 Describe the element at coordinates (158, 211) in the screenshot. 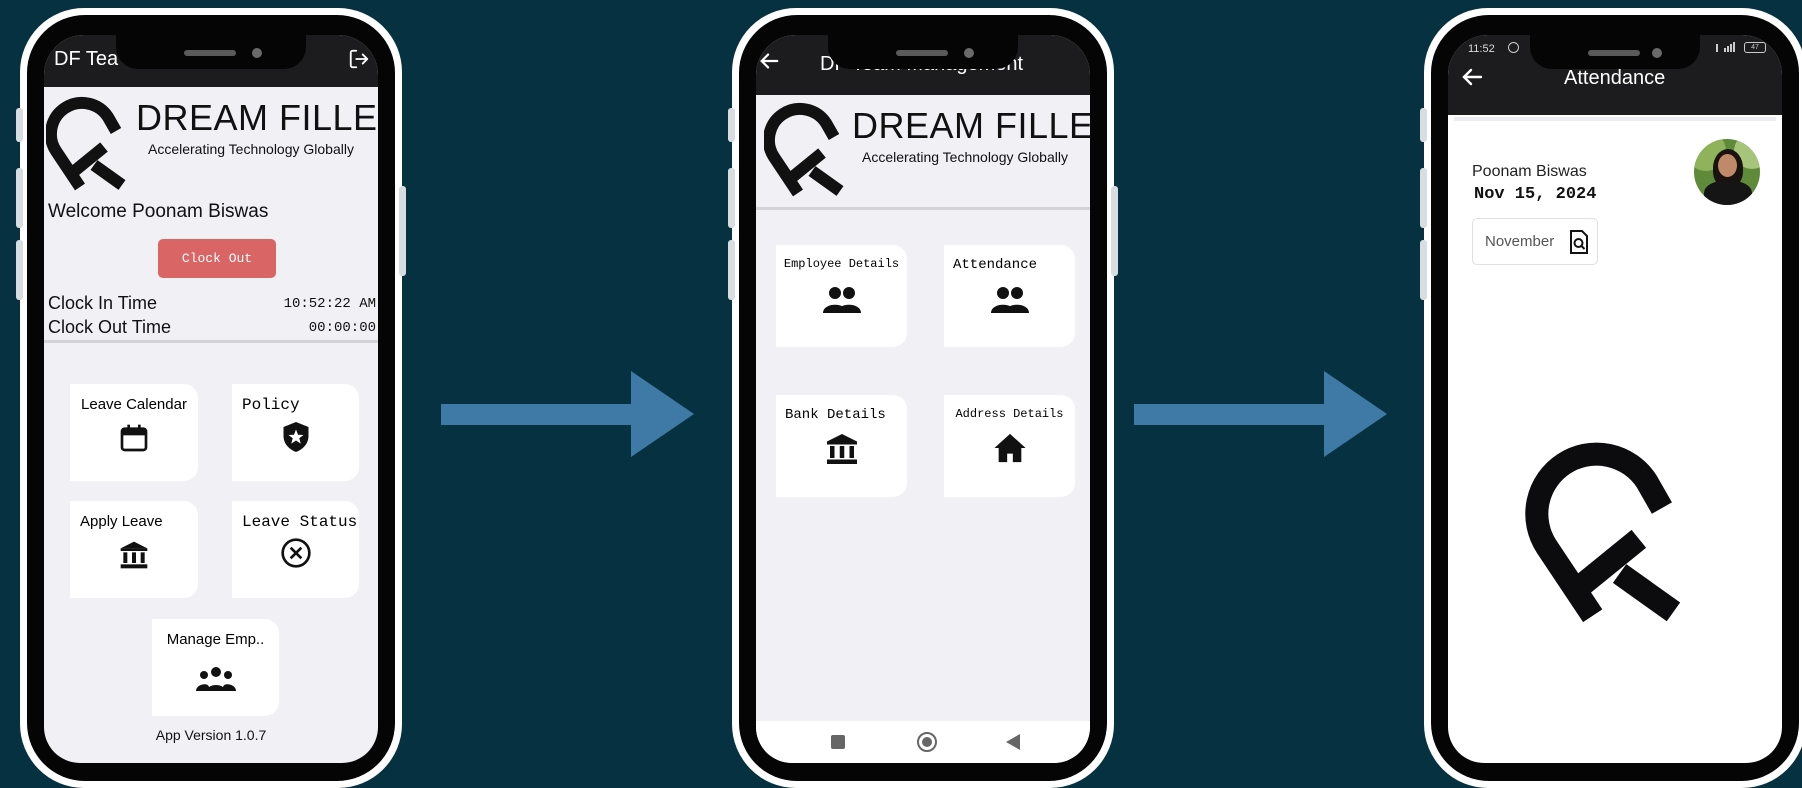

I see `welcome-text: Welcome Poonam Biswas` at that location.